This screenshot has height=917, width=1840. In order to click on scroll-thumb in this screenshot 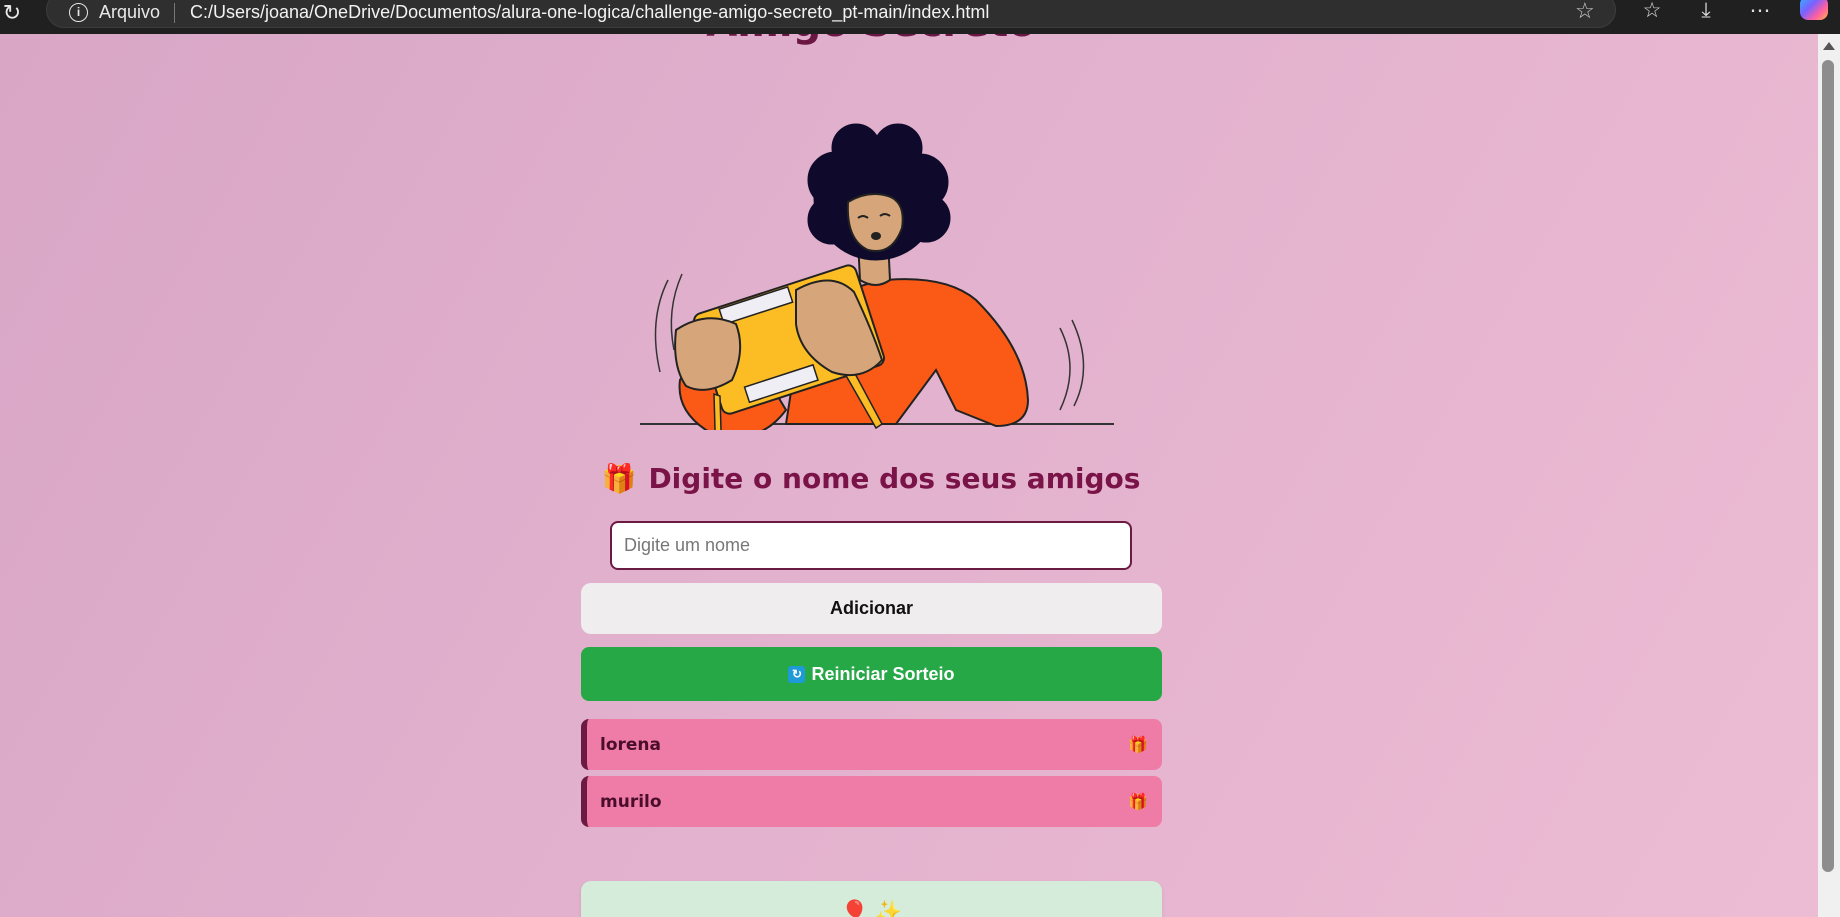, I will do `click(1828, 466)`.